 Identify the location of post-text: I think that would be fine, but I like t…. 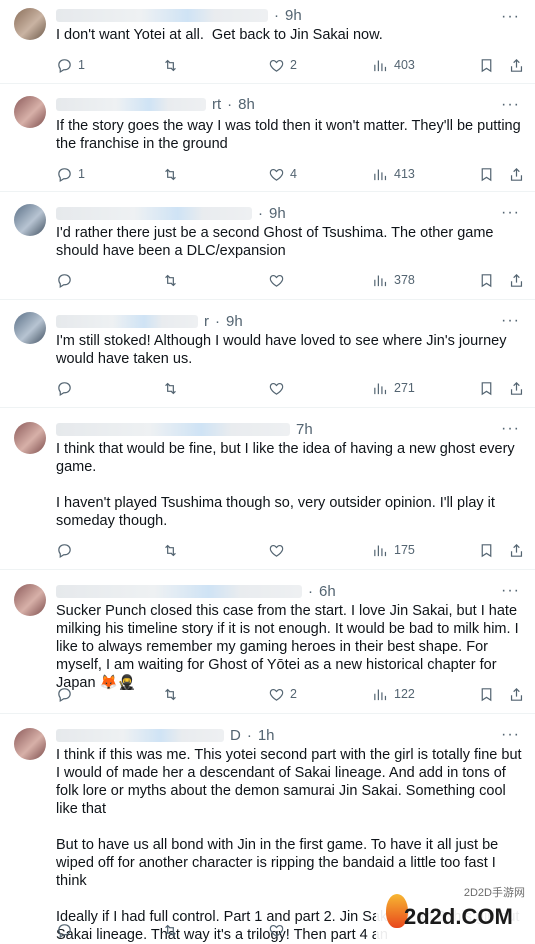
(285, 485).